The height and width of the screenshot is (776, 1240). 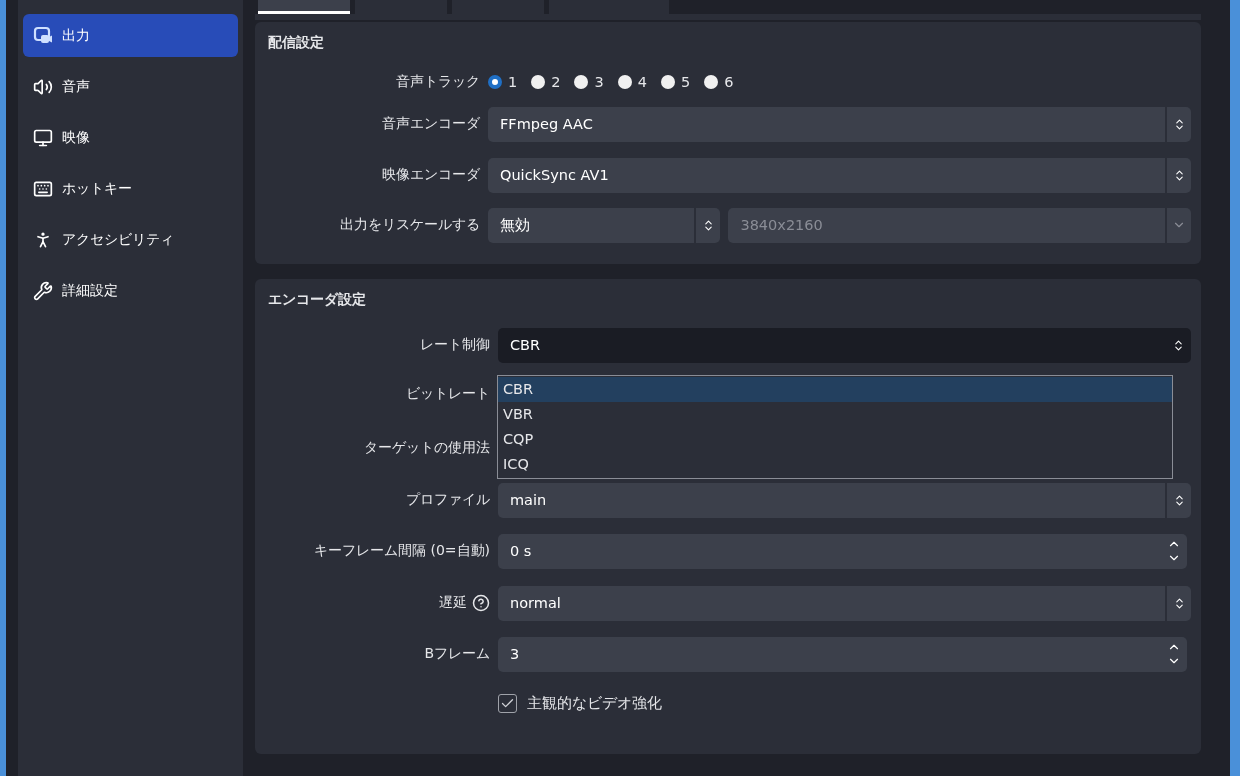 I want to click on dropdown-field: normal, so click(x=844, y=603).